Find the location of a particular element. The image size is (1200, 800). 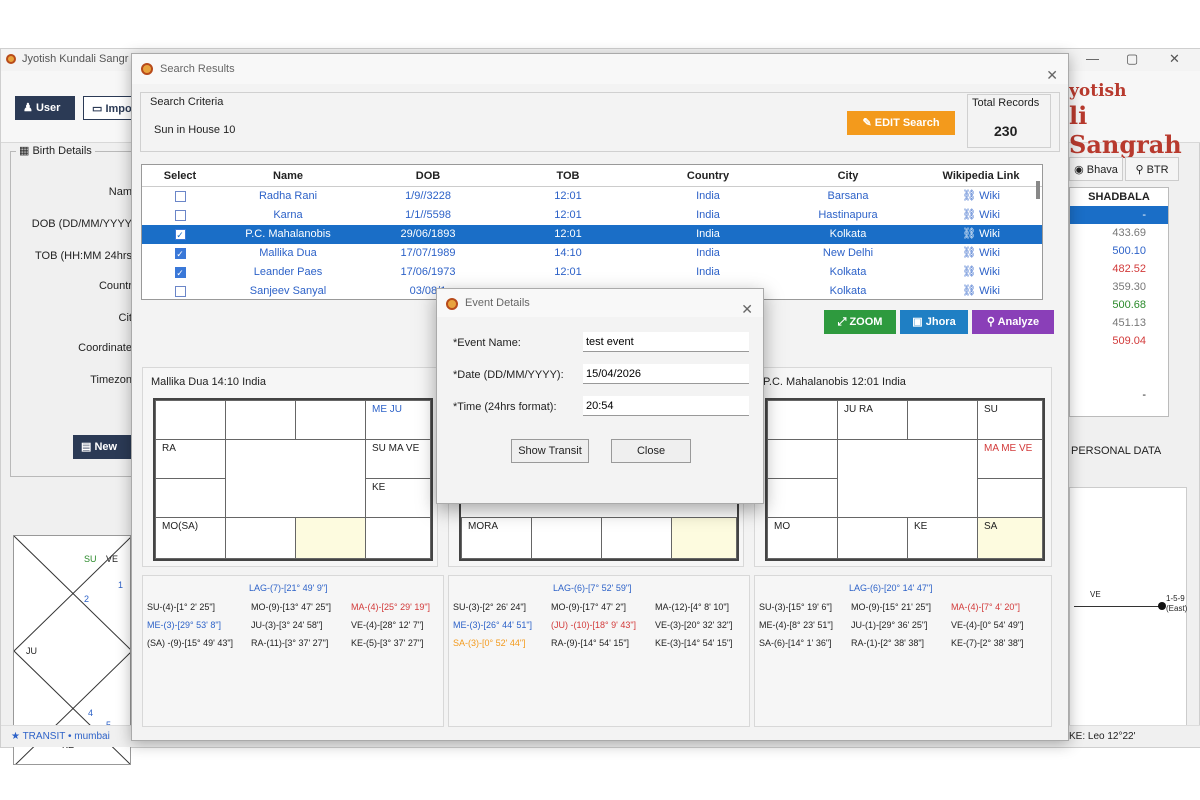

row-city: Kolkata is located at coordinates (848, 272).